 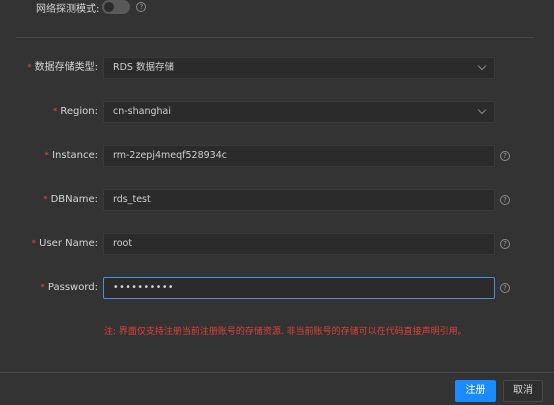 I want to click on dbname-input: rds_test, so click(x=299, y=200).